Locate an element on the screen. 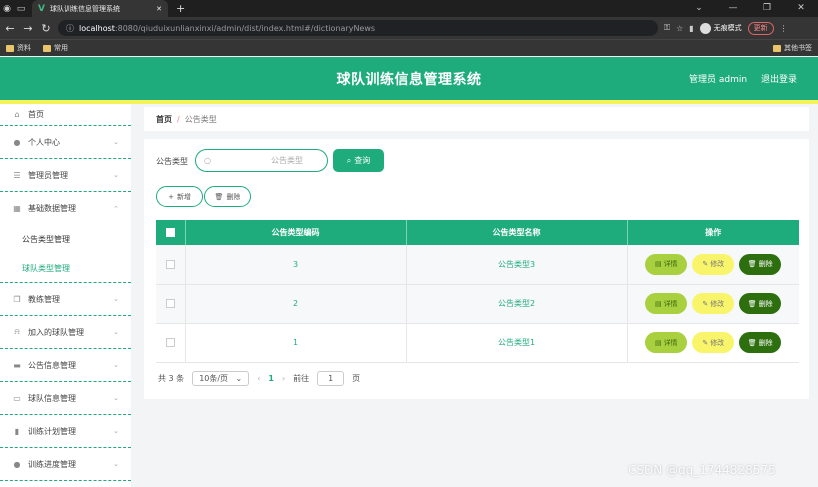 This screenshot has width=818, height=487. page-size-select: 10条/页 ⌄ is located at coordinates (221, 378).